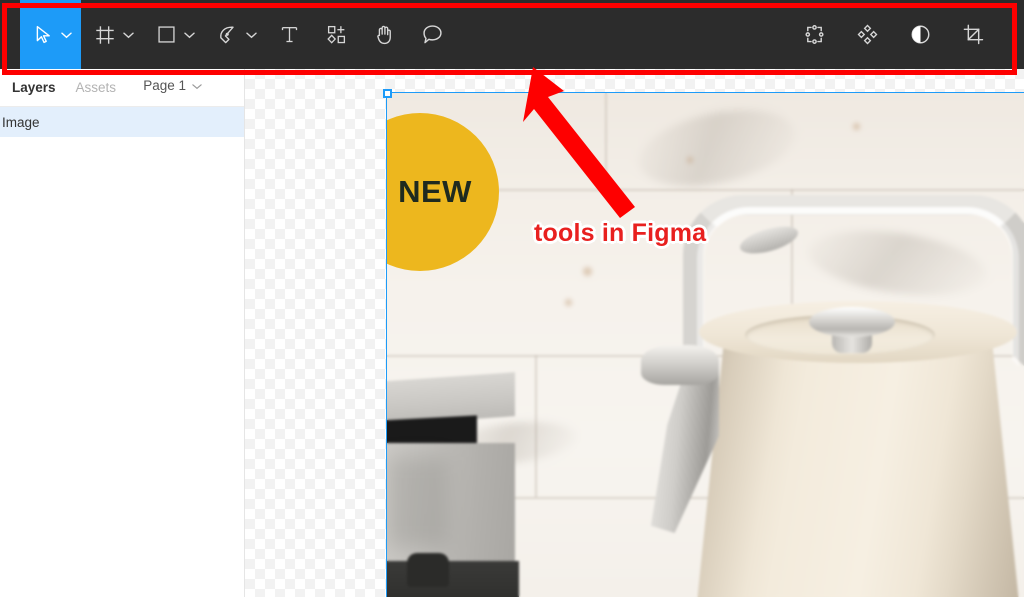 Image resolution: width=1024 pixels, height=597 pixels. What do you see at coordinates (457, 484) in the screenshot?
I see `toaster-appliance` at bounding box center [457, 484].